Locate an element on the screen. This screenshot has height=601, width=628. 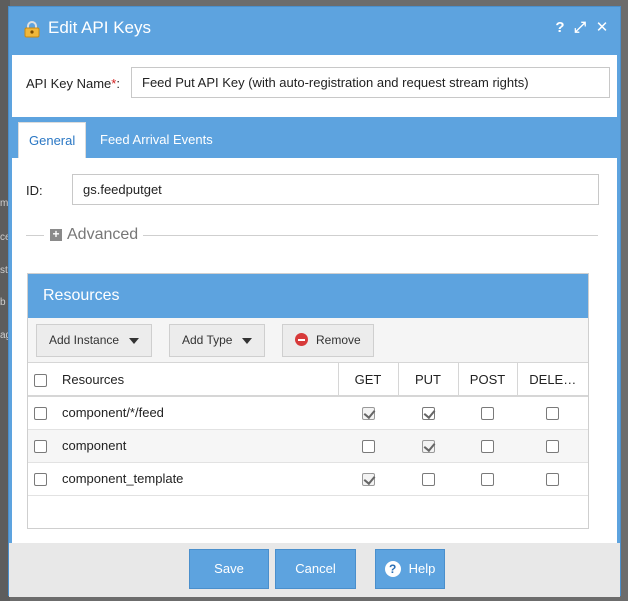
resources-toolbar: Add Instance Add Type Remove is located at coordinates (308, 340).